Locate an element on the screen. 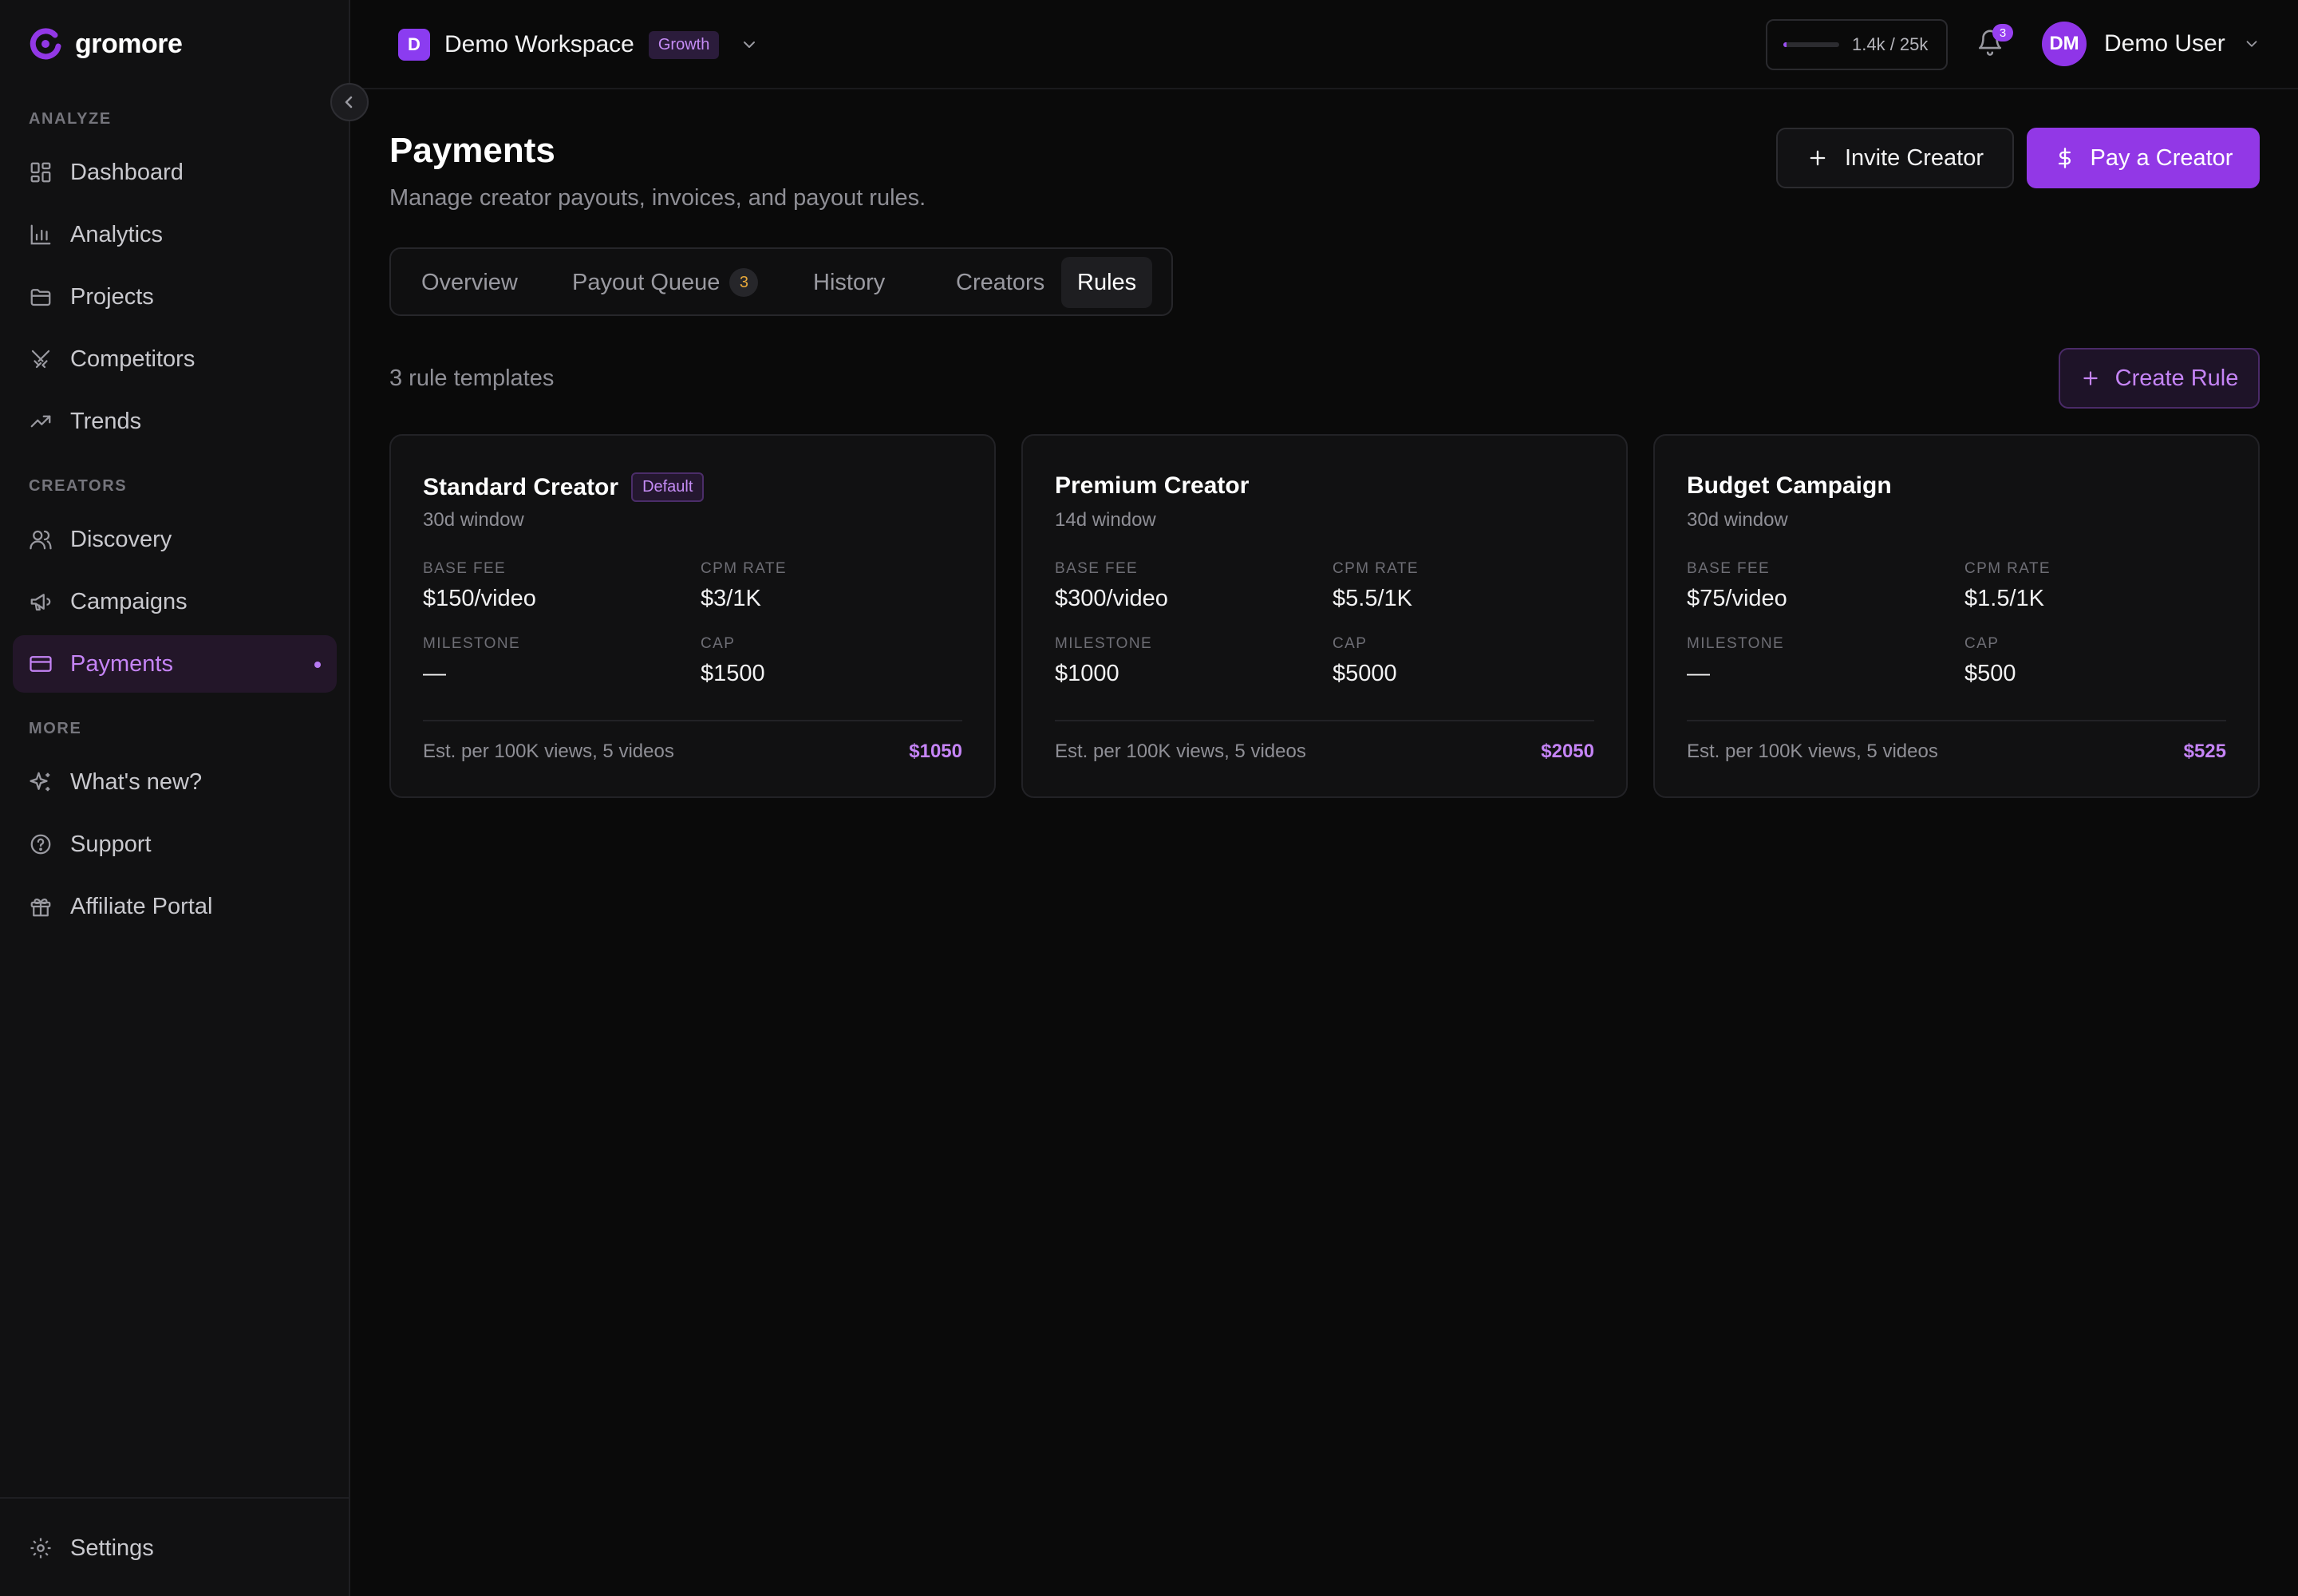 This screenshot has width=2298, height=1596. collapse-sidebar-button is located at coordinates (349, 102).